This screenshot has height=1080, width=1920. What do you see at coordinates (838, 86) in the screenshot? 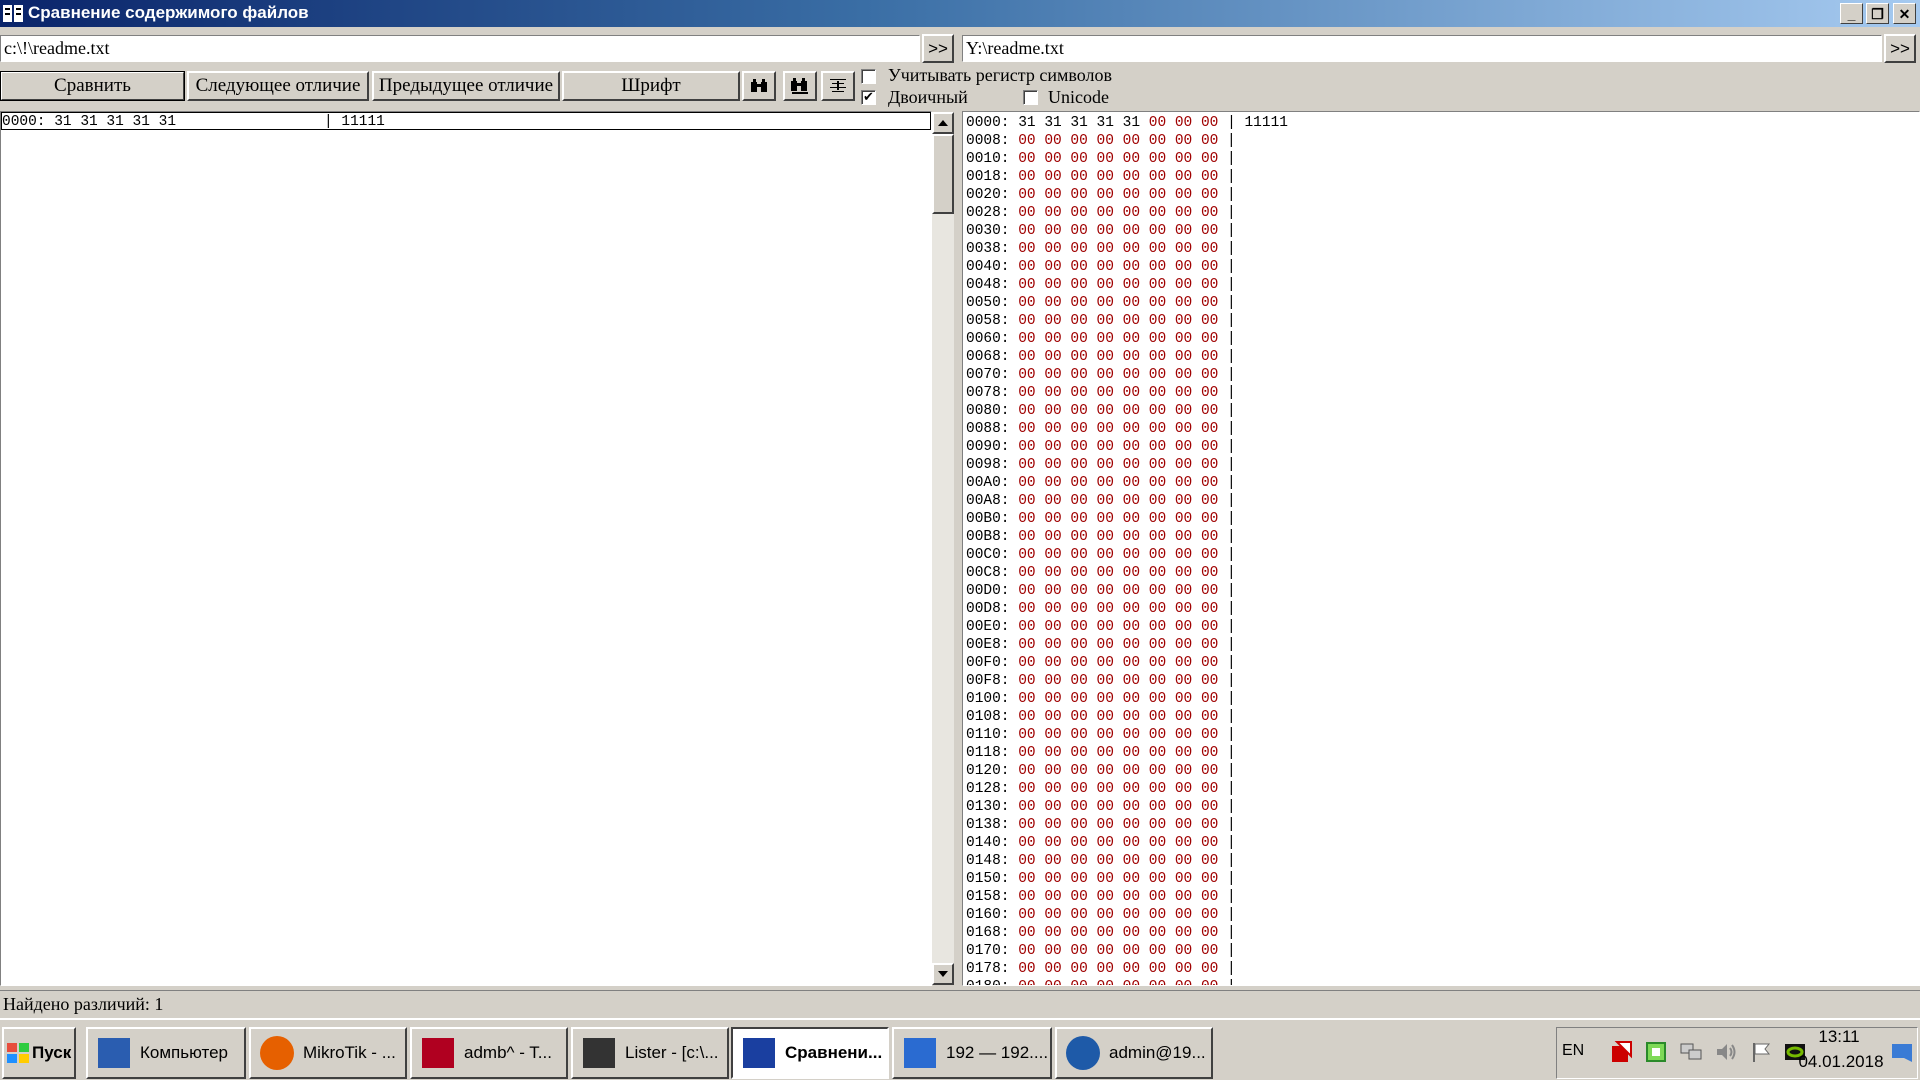
I see `settings-button` at bounding box center [838, 86].